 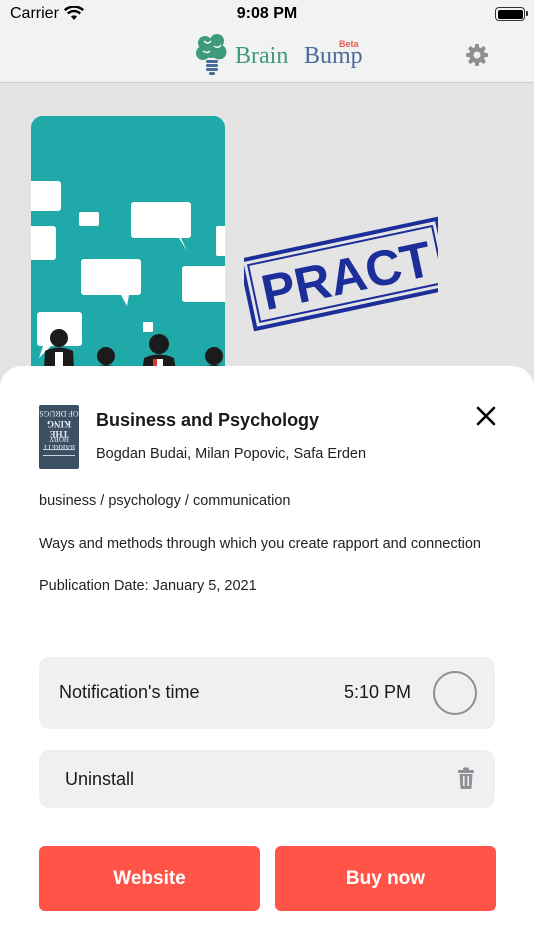 I want to click on website-button: Website, so click(x=149, y=878).